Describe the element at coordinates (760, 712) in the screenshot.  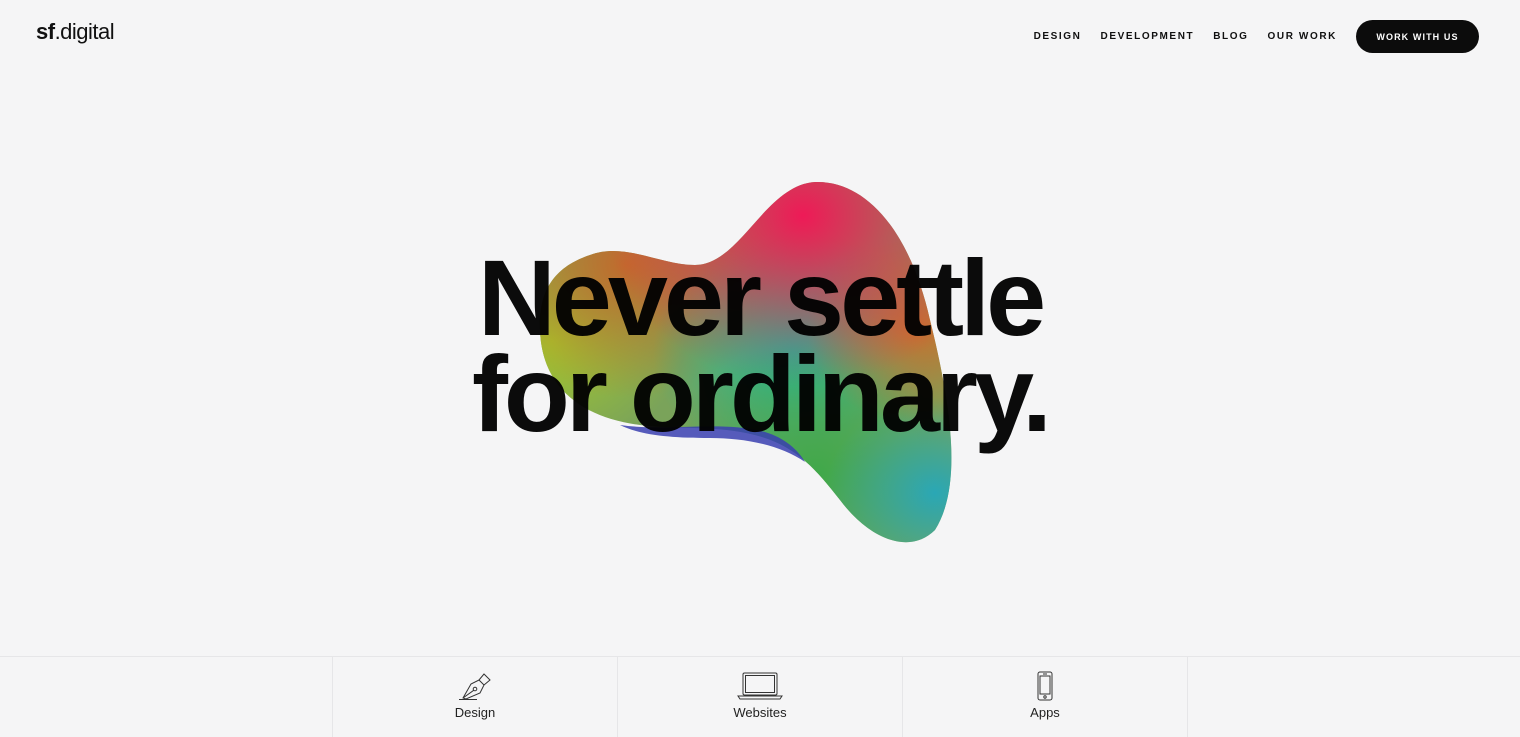
I see `service-label-websites: Websites` at that location.